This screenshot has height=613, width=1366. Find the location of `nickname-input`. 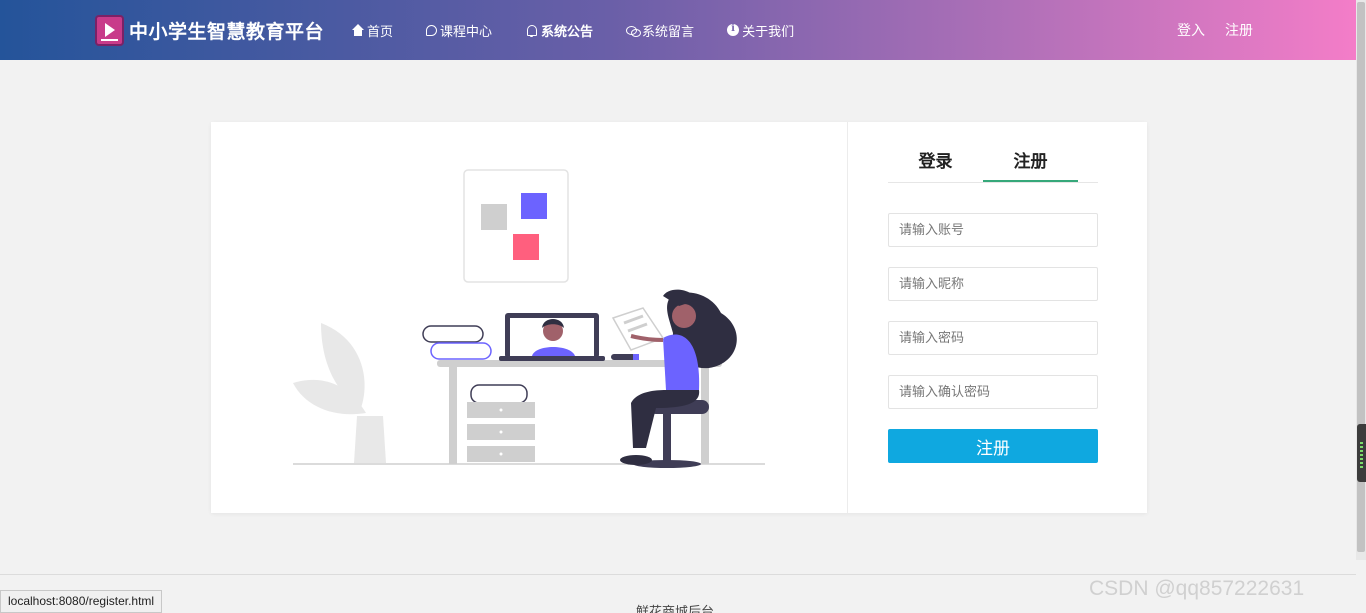

nickname-input is located at coordinates (993, 284).